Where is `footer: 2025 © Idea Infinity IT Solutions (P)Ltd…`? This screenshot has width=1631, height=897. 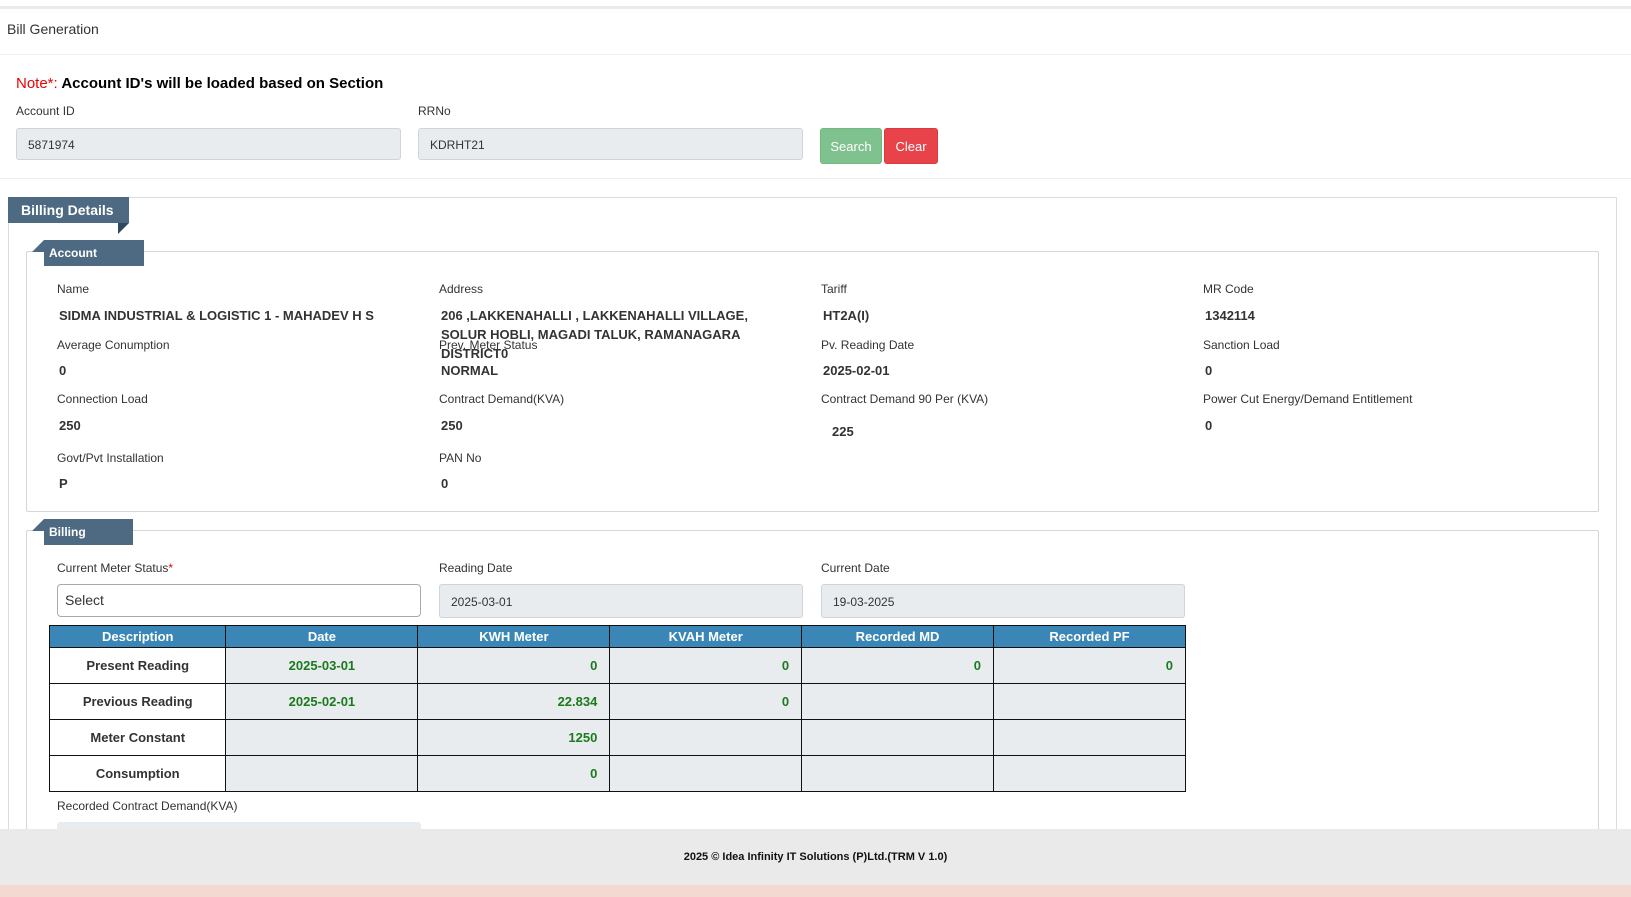 footer: 2025 © Idea Infinity IT Solutions (P)Ltd… is located at coordinates (815, 857).